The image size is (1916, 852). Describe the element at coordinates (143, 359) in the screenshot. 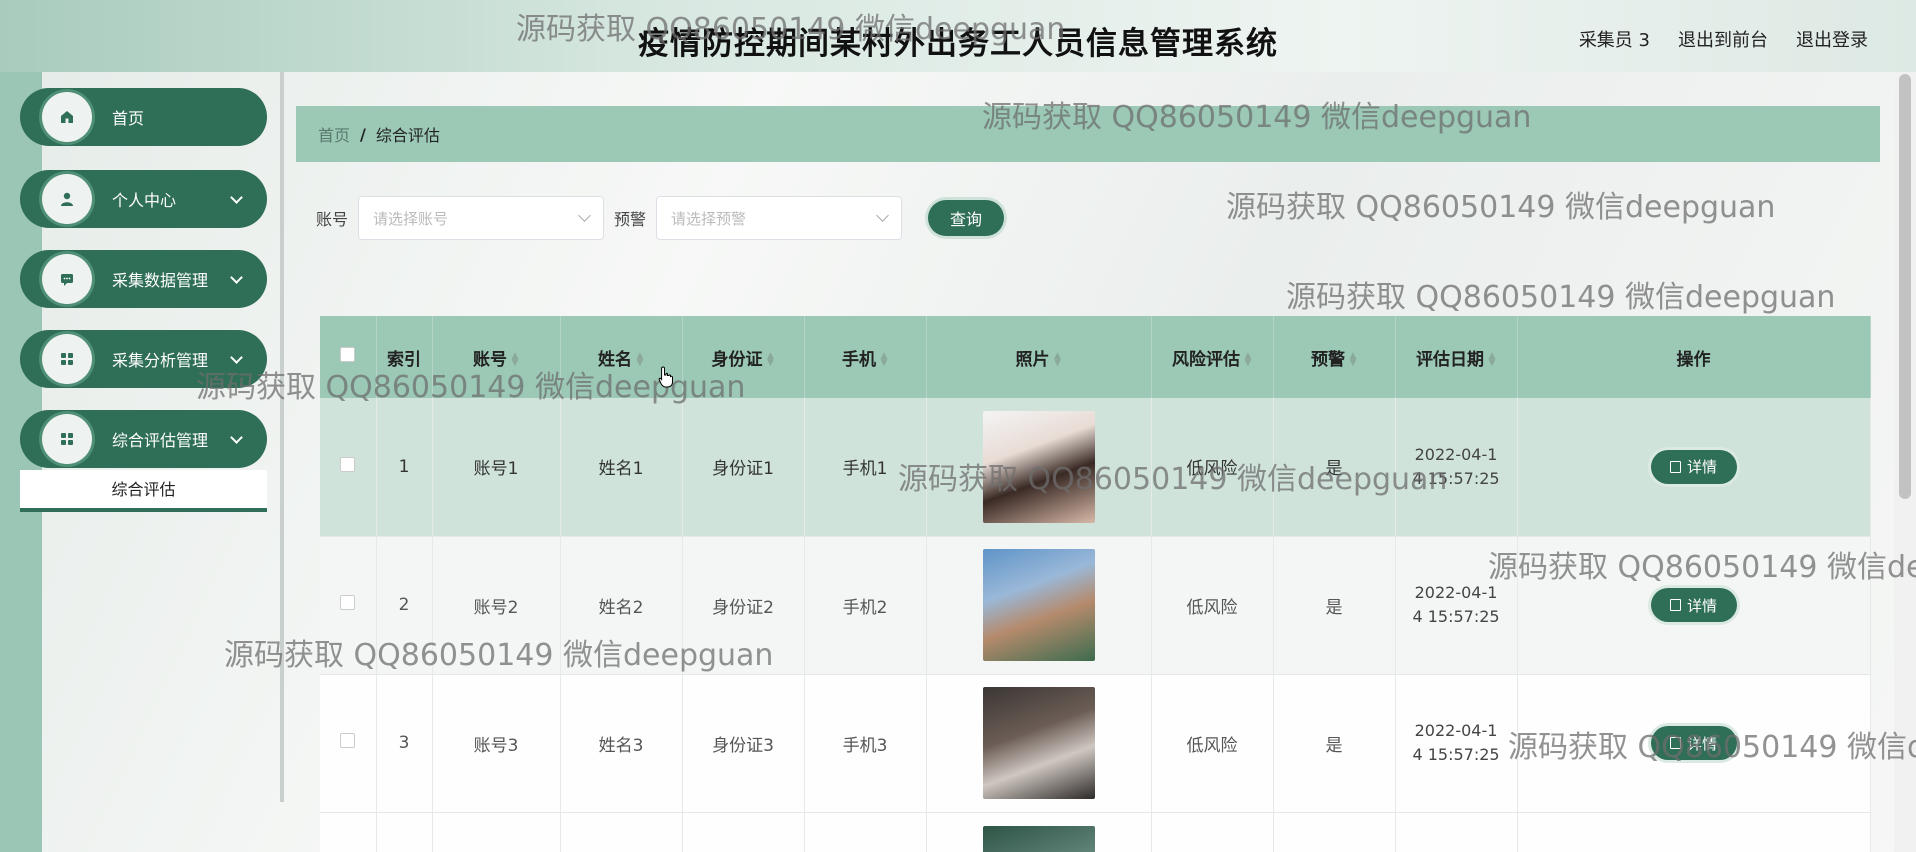

I see `sidebar-item-collect-analysis: 采集分析管理` at that location.